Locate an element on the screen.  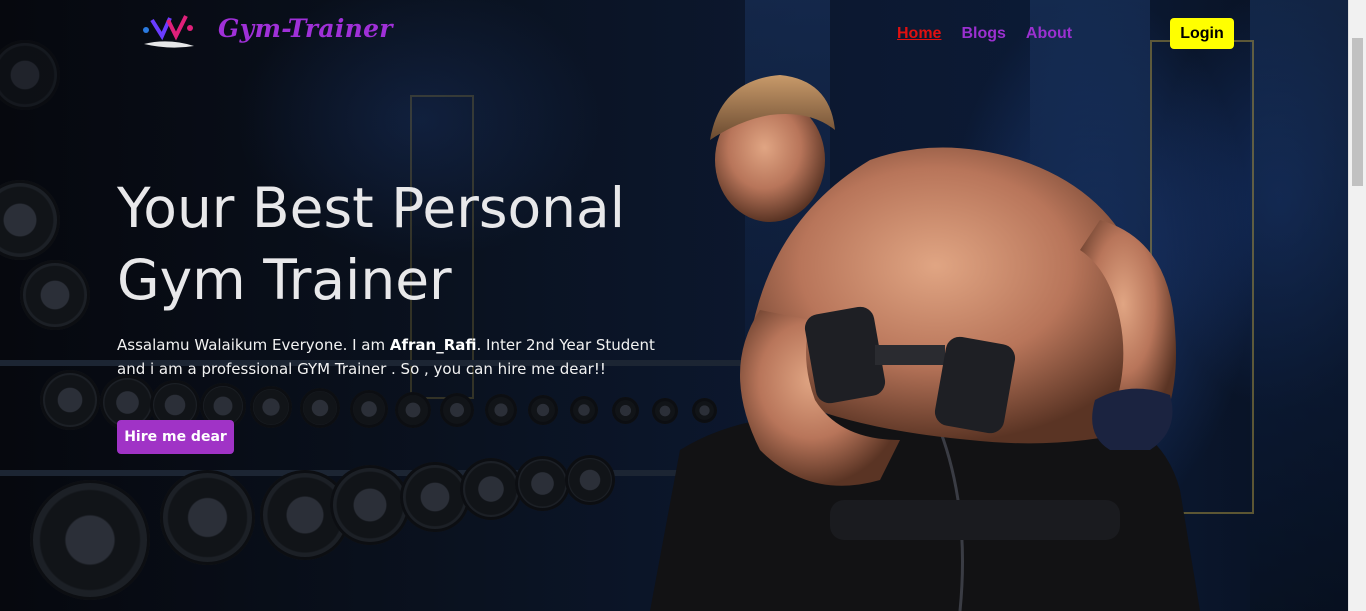
main-nav: Home Blogs About is located at coordinates (984, 34).